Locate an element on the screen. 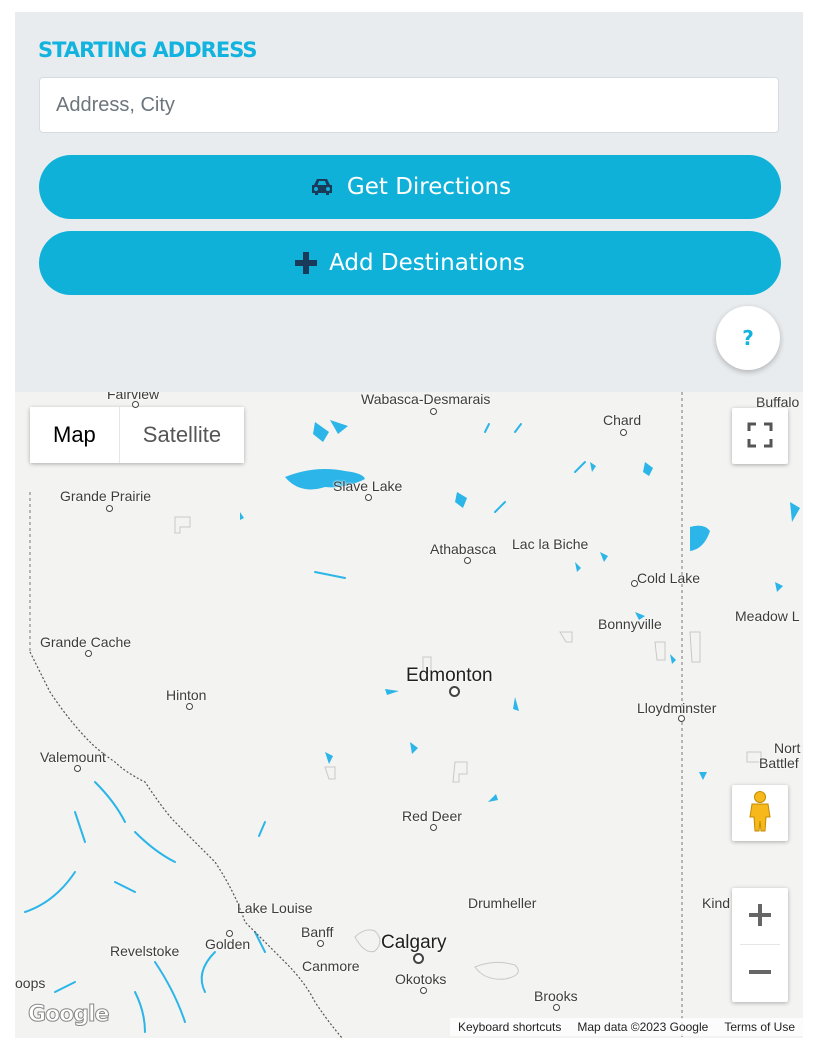  starting-address-title: STARTING ADDRESS is located at coordinates (147, 50).